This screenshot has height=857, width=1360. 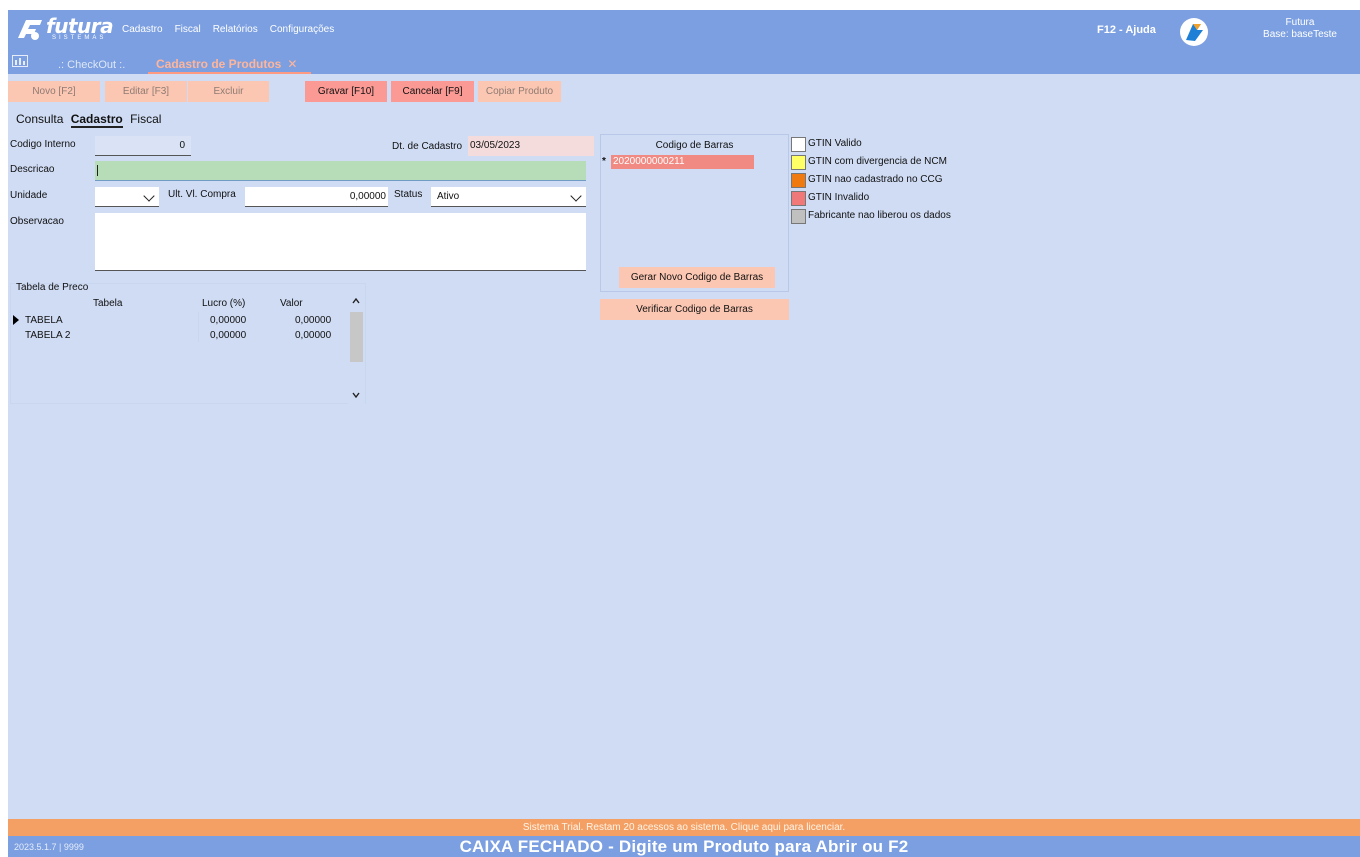 I want to click on logo-word: futura, so click(x=80, y=26).